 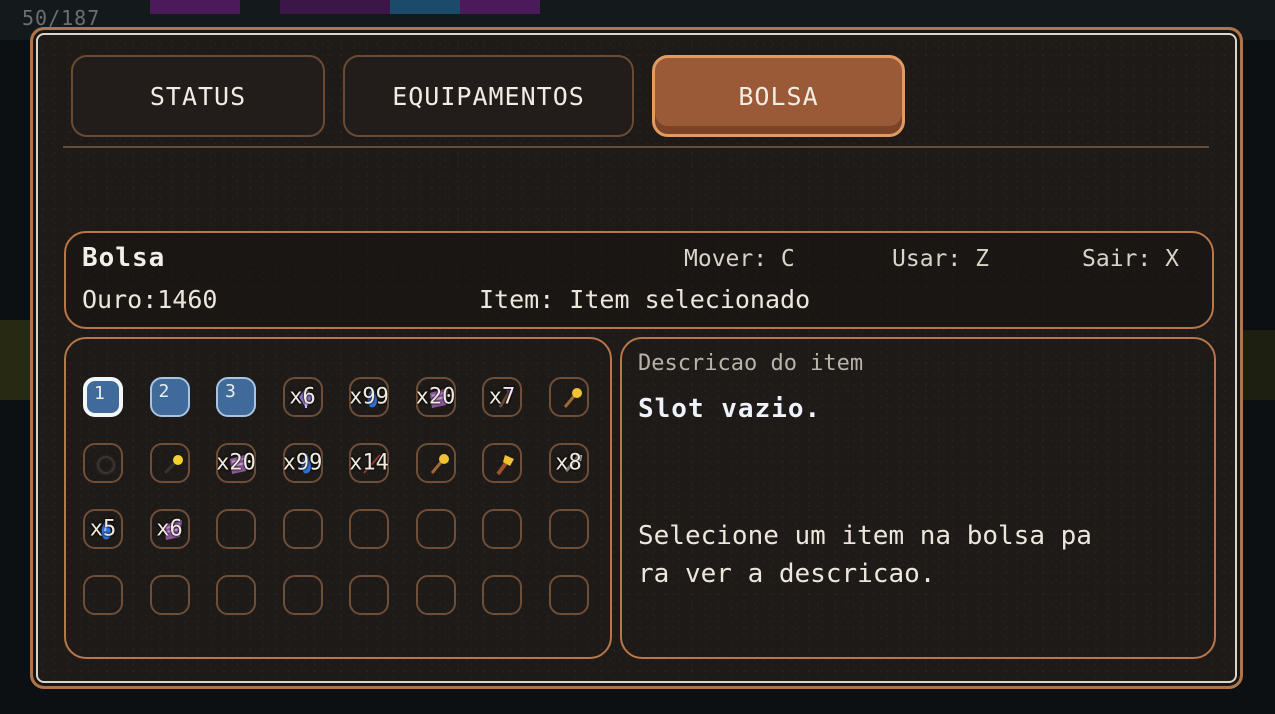 I want to click on item-quantity: x8, so click(x=568, y=463).